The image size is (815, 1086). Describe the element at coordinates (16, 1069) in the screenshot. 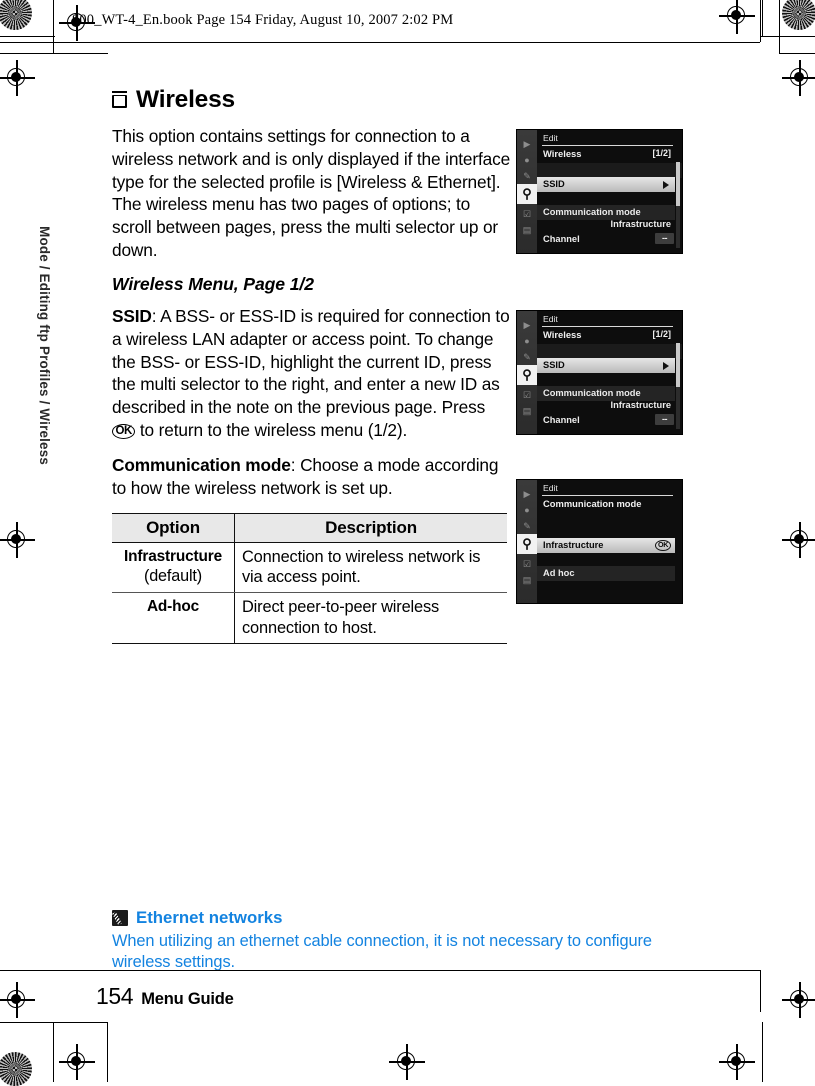

I see `color-registration-patch-bl` at that location.